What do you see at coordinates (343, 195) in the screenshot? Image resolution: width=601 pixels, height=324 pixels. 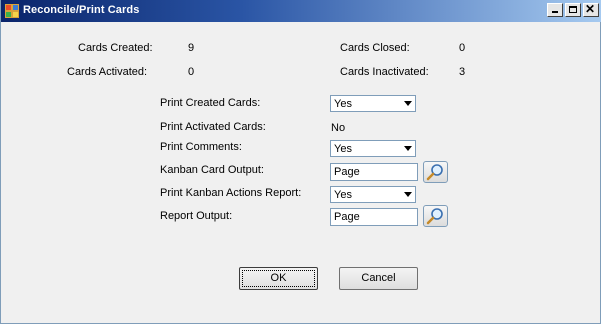 I see `print-kanban-actions-report-value: Yes` at bounding box center [343, 195].